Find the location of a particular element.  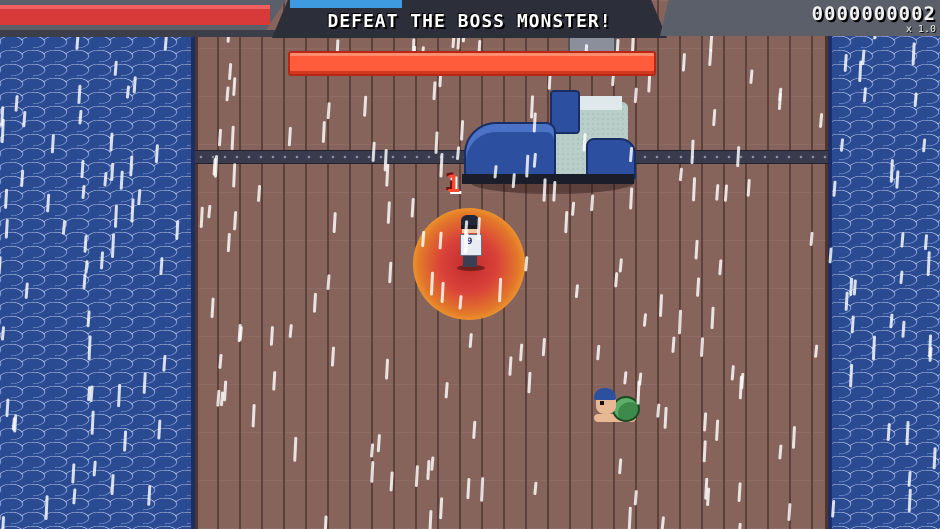

player-jersey-number: 9 is located at coordinates (470, 242).